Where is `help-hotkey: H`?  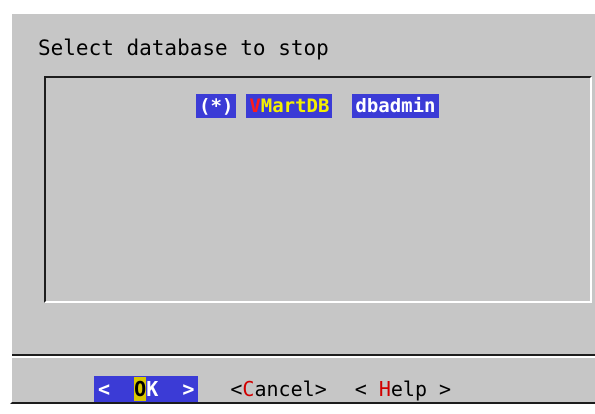 help-hotkey: H is located at coordinates (384, 389).